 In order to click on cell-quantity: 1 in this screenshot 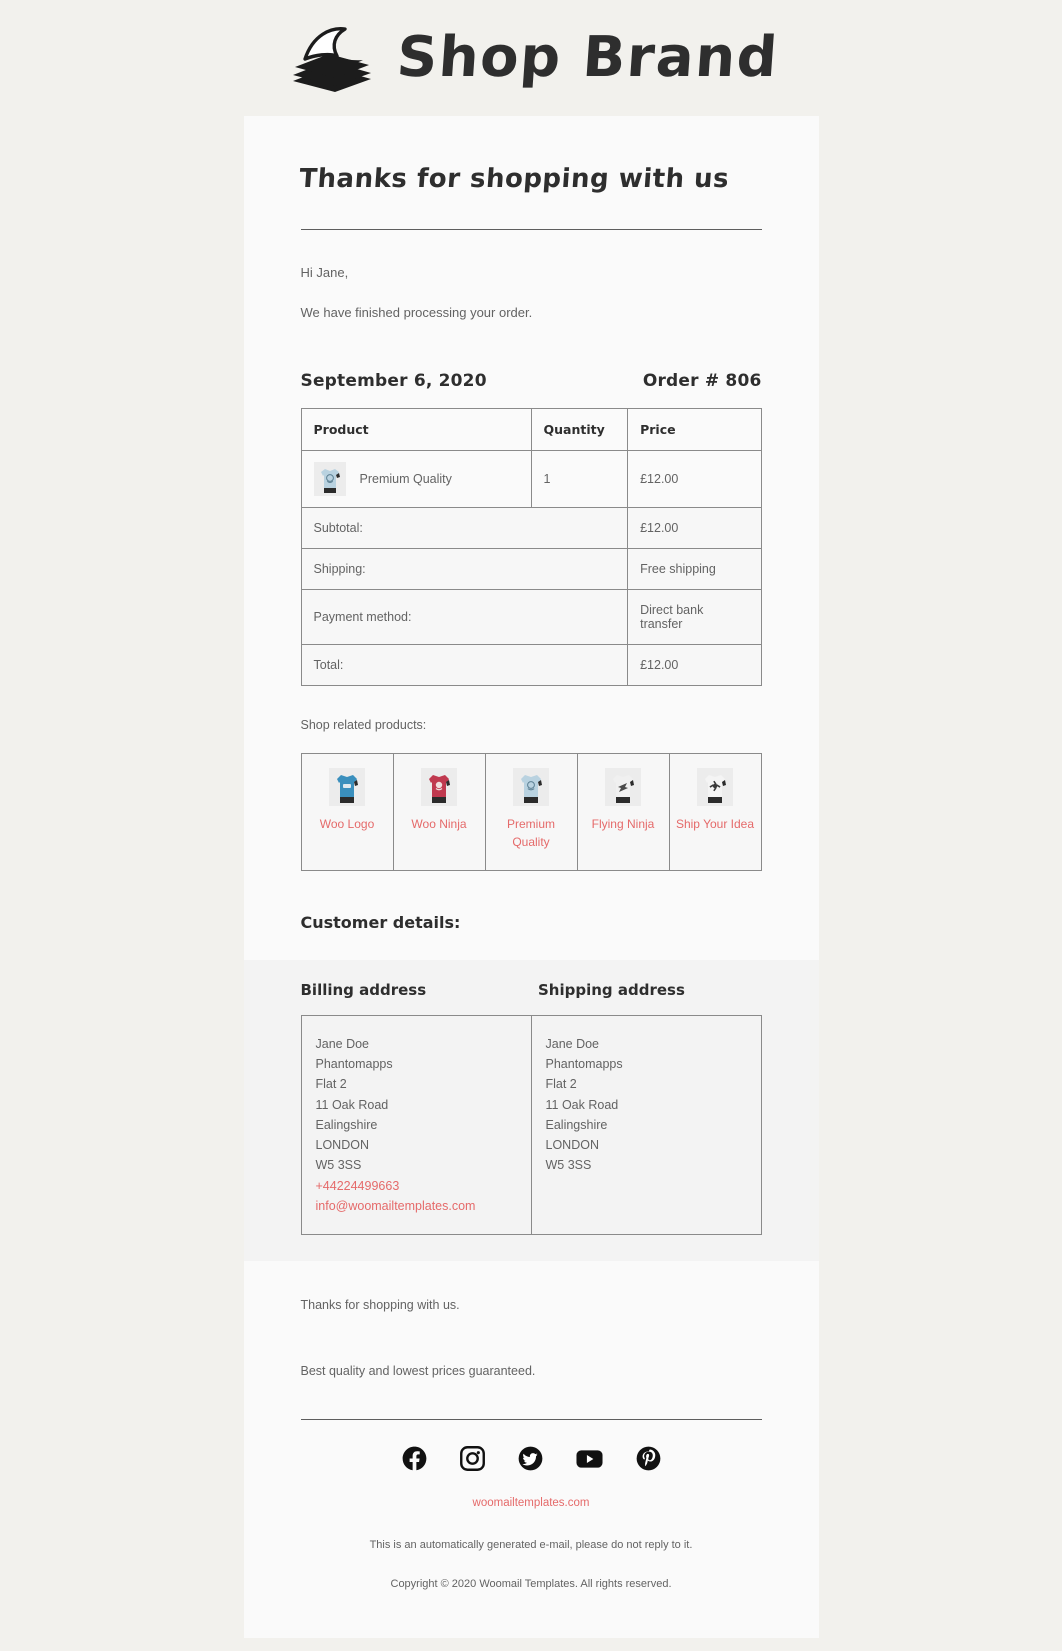, I will do `click(579, 478)`.